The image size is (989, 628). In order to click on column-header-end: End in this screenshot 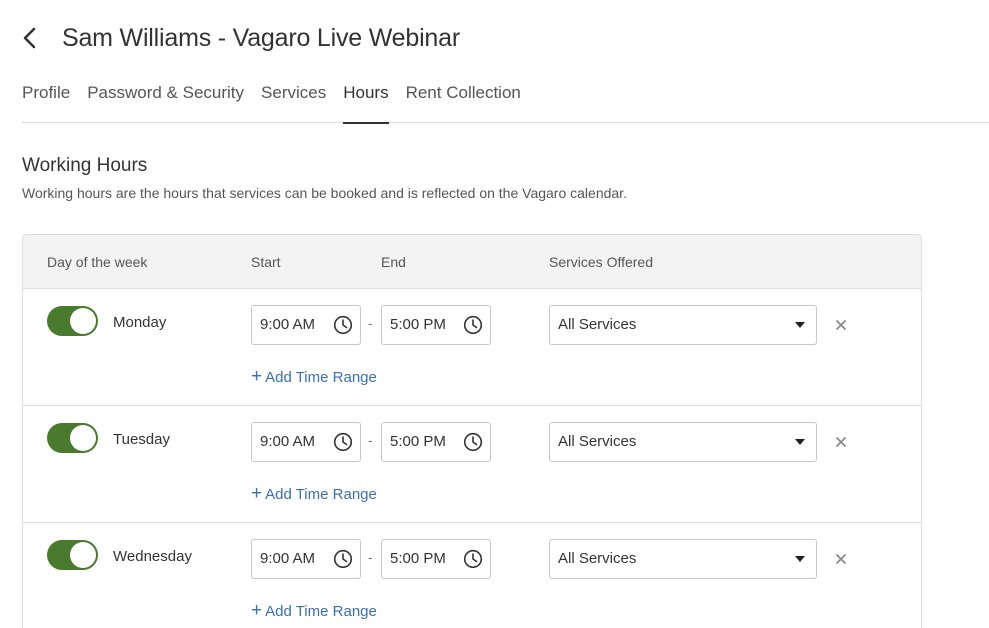, I will do `click(393, 262)`.